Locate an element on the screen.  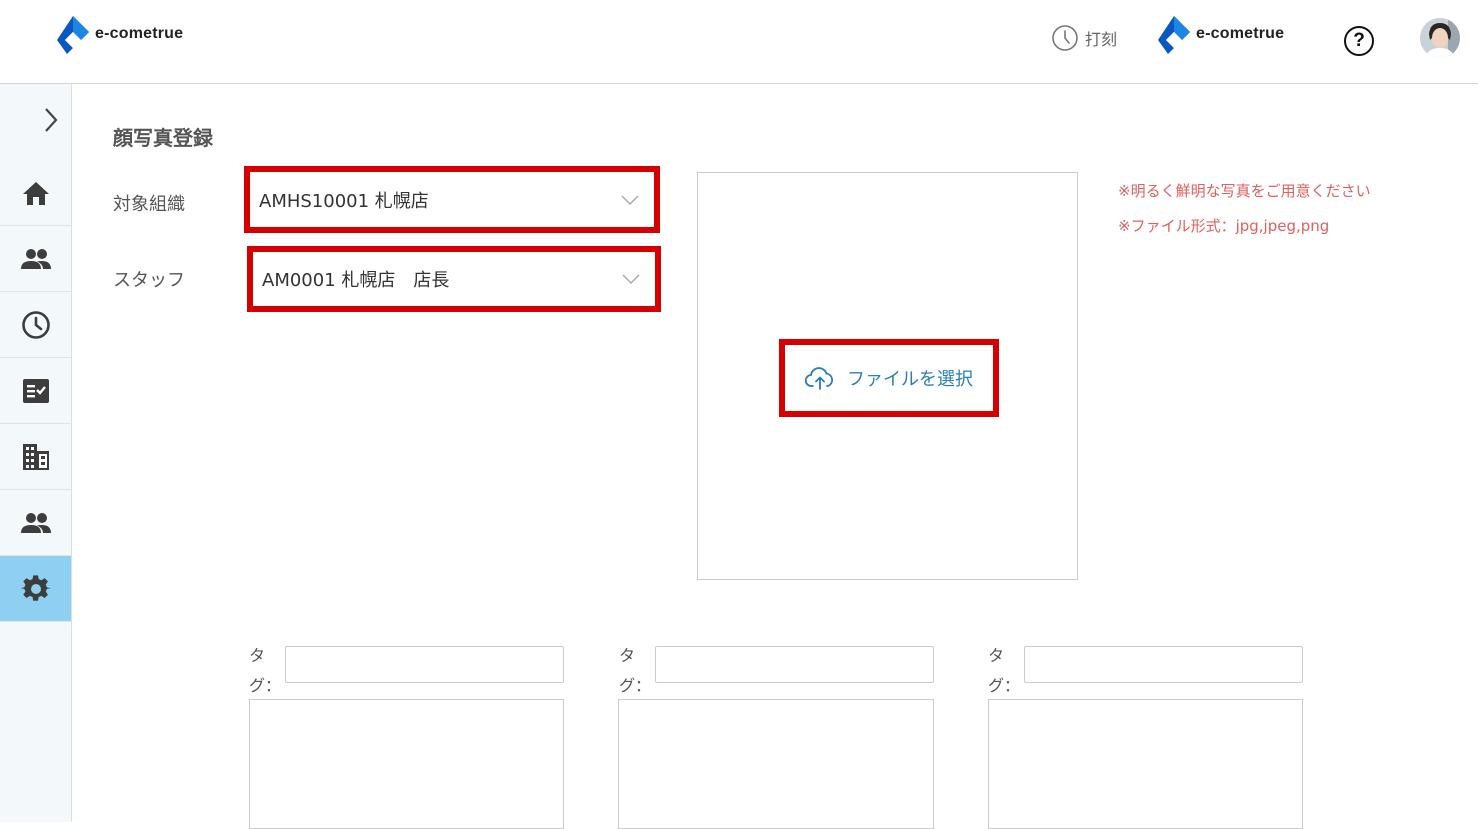
punch-label: 打刻 is located at coordinates (1101, 39).